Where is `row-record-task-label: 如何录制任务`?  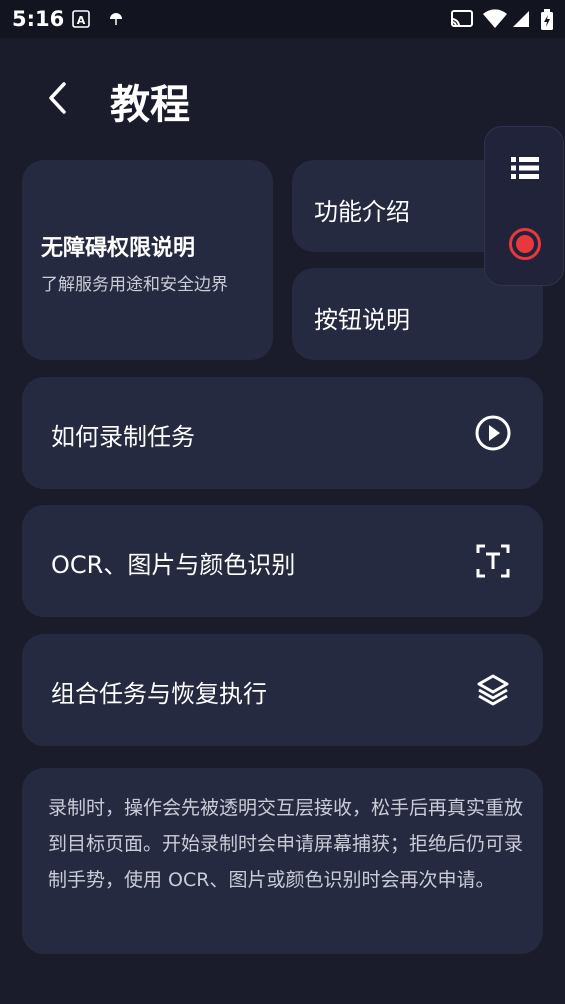 row-record-task-label: 如何录制任务 is located at coordinates (123, 437).